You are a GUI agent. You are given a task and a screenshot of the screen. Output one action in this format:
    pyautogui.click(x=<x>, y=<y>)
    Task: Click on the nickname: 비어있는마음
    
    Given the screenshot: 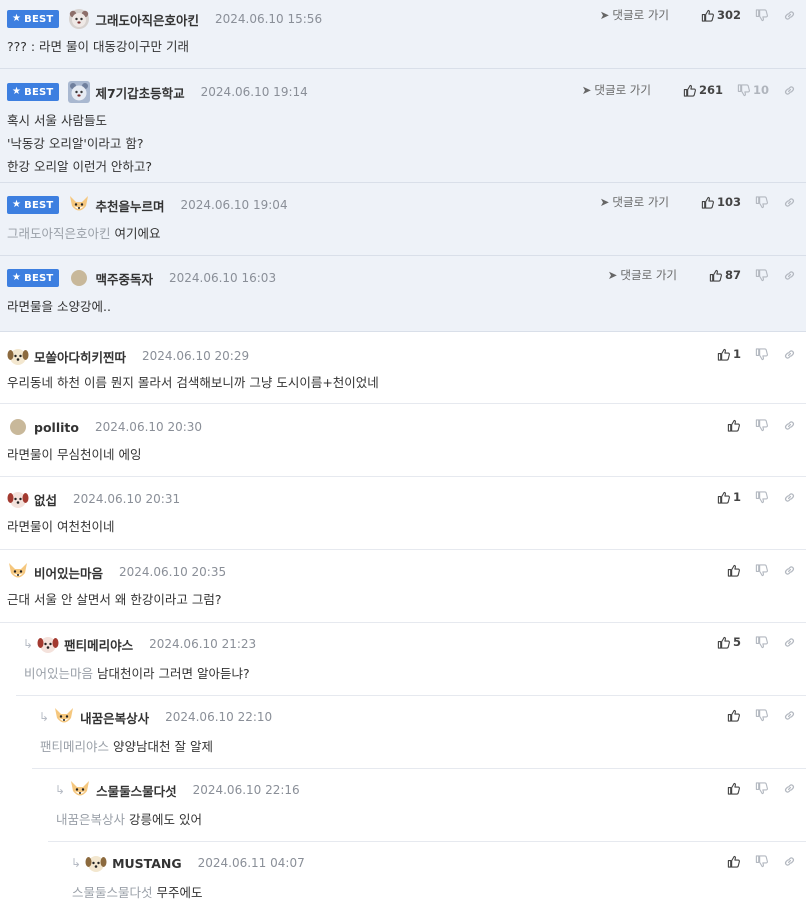 What is the action you would take?
    pyautogui.click(x=68, y=572)
    